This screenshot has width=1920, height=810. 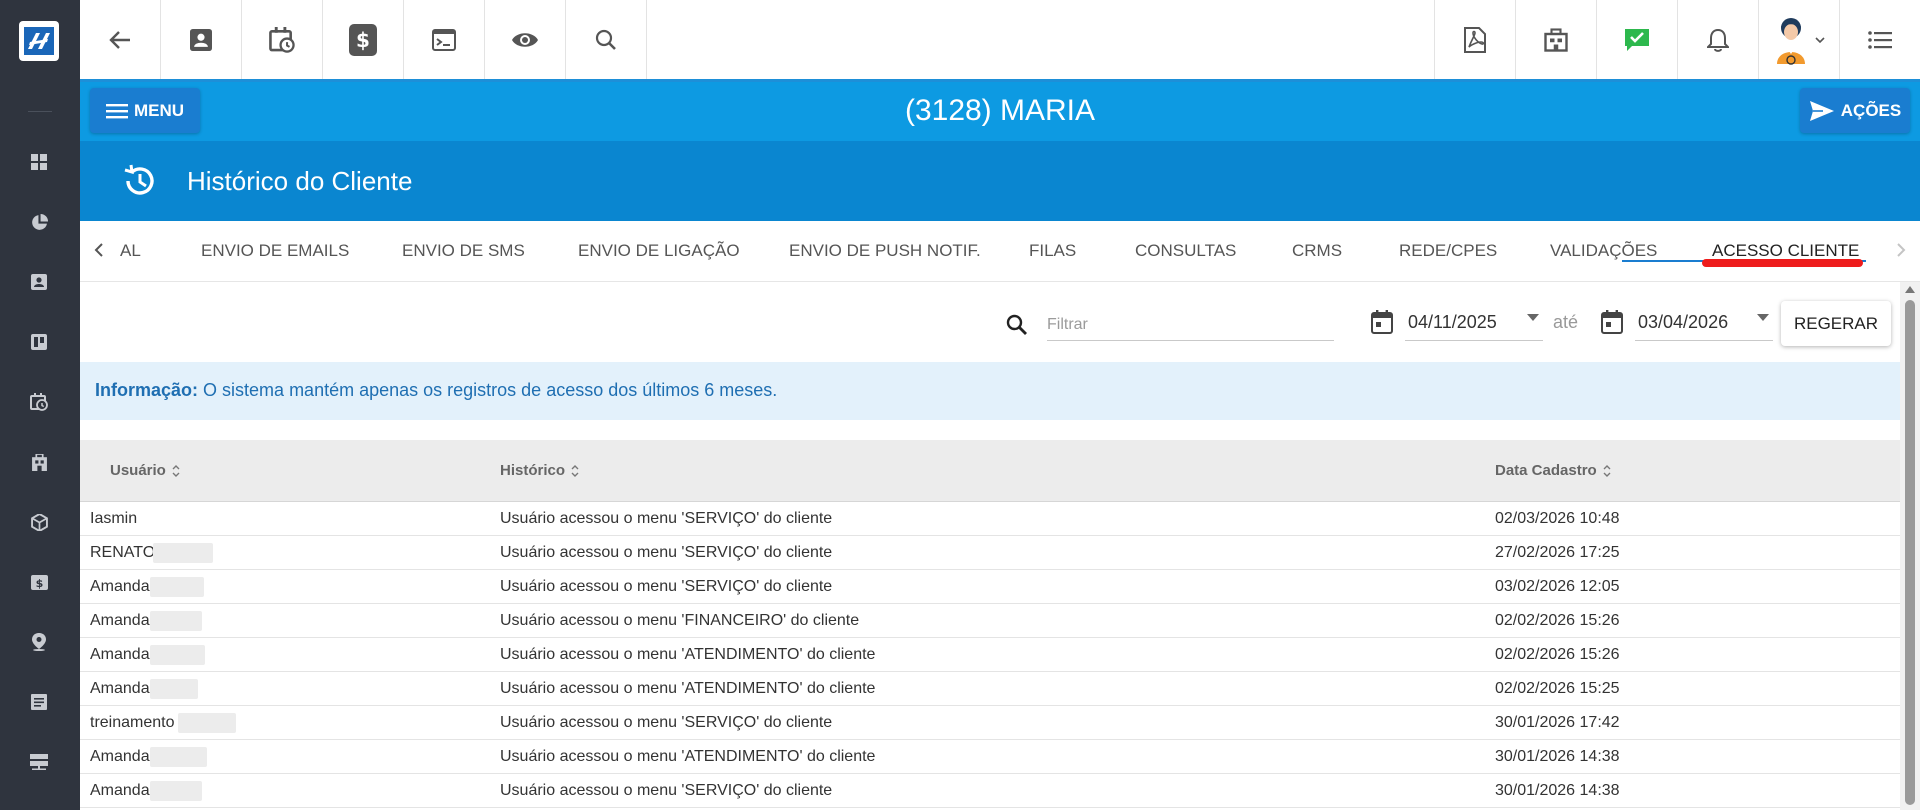 What do you see at coordinates (39, 642) in the screenshot?
I see `map-pin-icon` at bounding box center [39, 642].